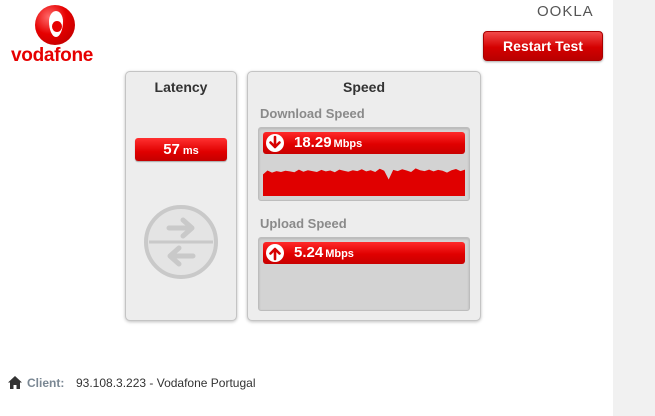 The image size is (655, 416). I want to click on latency-title: Latency, so click(181, 87).